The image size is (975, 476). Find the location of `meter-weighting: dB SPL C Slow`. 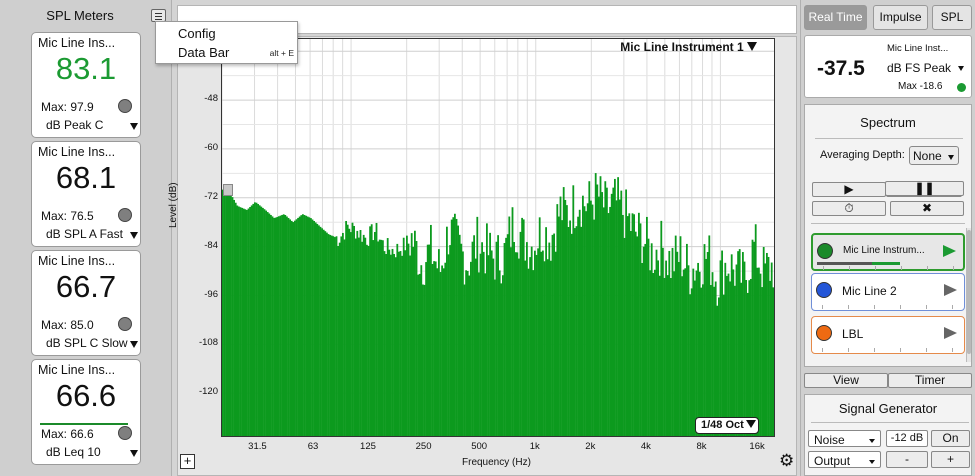

meter-weighting: dB SPL C Slow is located at coordinates (87, 343).